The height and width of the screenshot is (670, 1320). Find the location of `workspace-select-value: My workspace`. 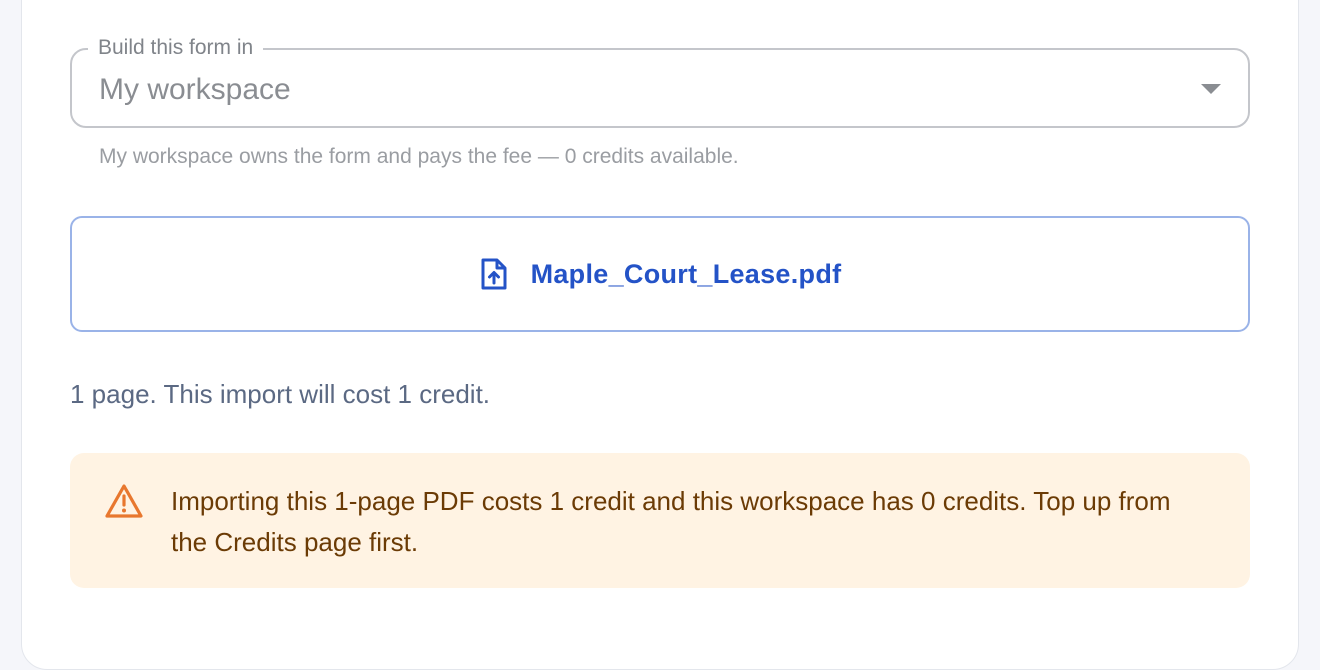

workspace-select-value: My workspace is located at coordinates (195, 90).